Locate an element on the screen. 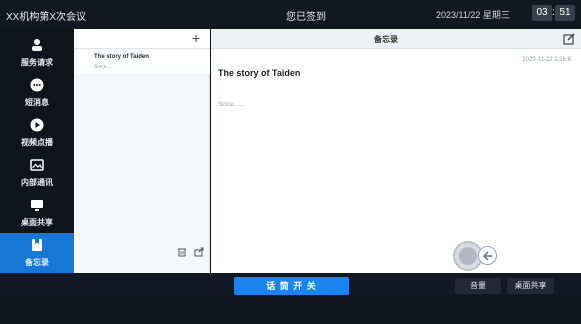 This screenshot has height=324, width=581. add-memo-button: + is located at coordinates (196, 38).